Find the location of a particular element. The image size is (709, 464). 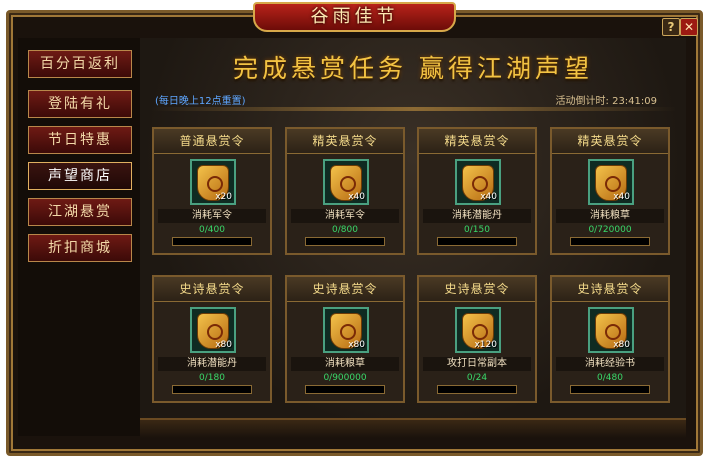

page-title: 完成悬赏任务 赢得江湖声望 is located at coordinates (413, 68).